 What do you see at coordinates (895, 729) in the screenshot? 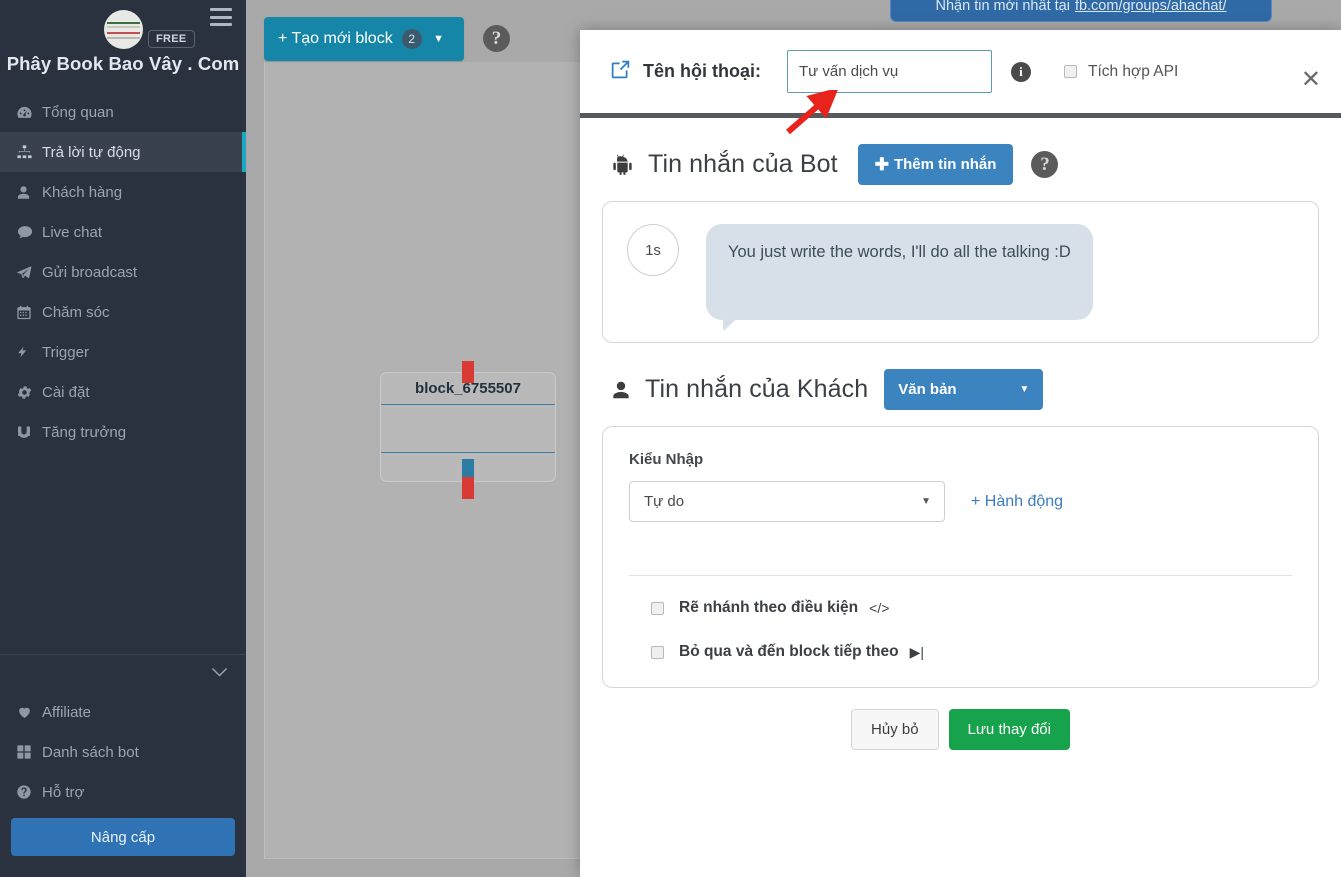
I see `cancel-button: Hủy bỏ` at bounding box center [895, 729].